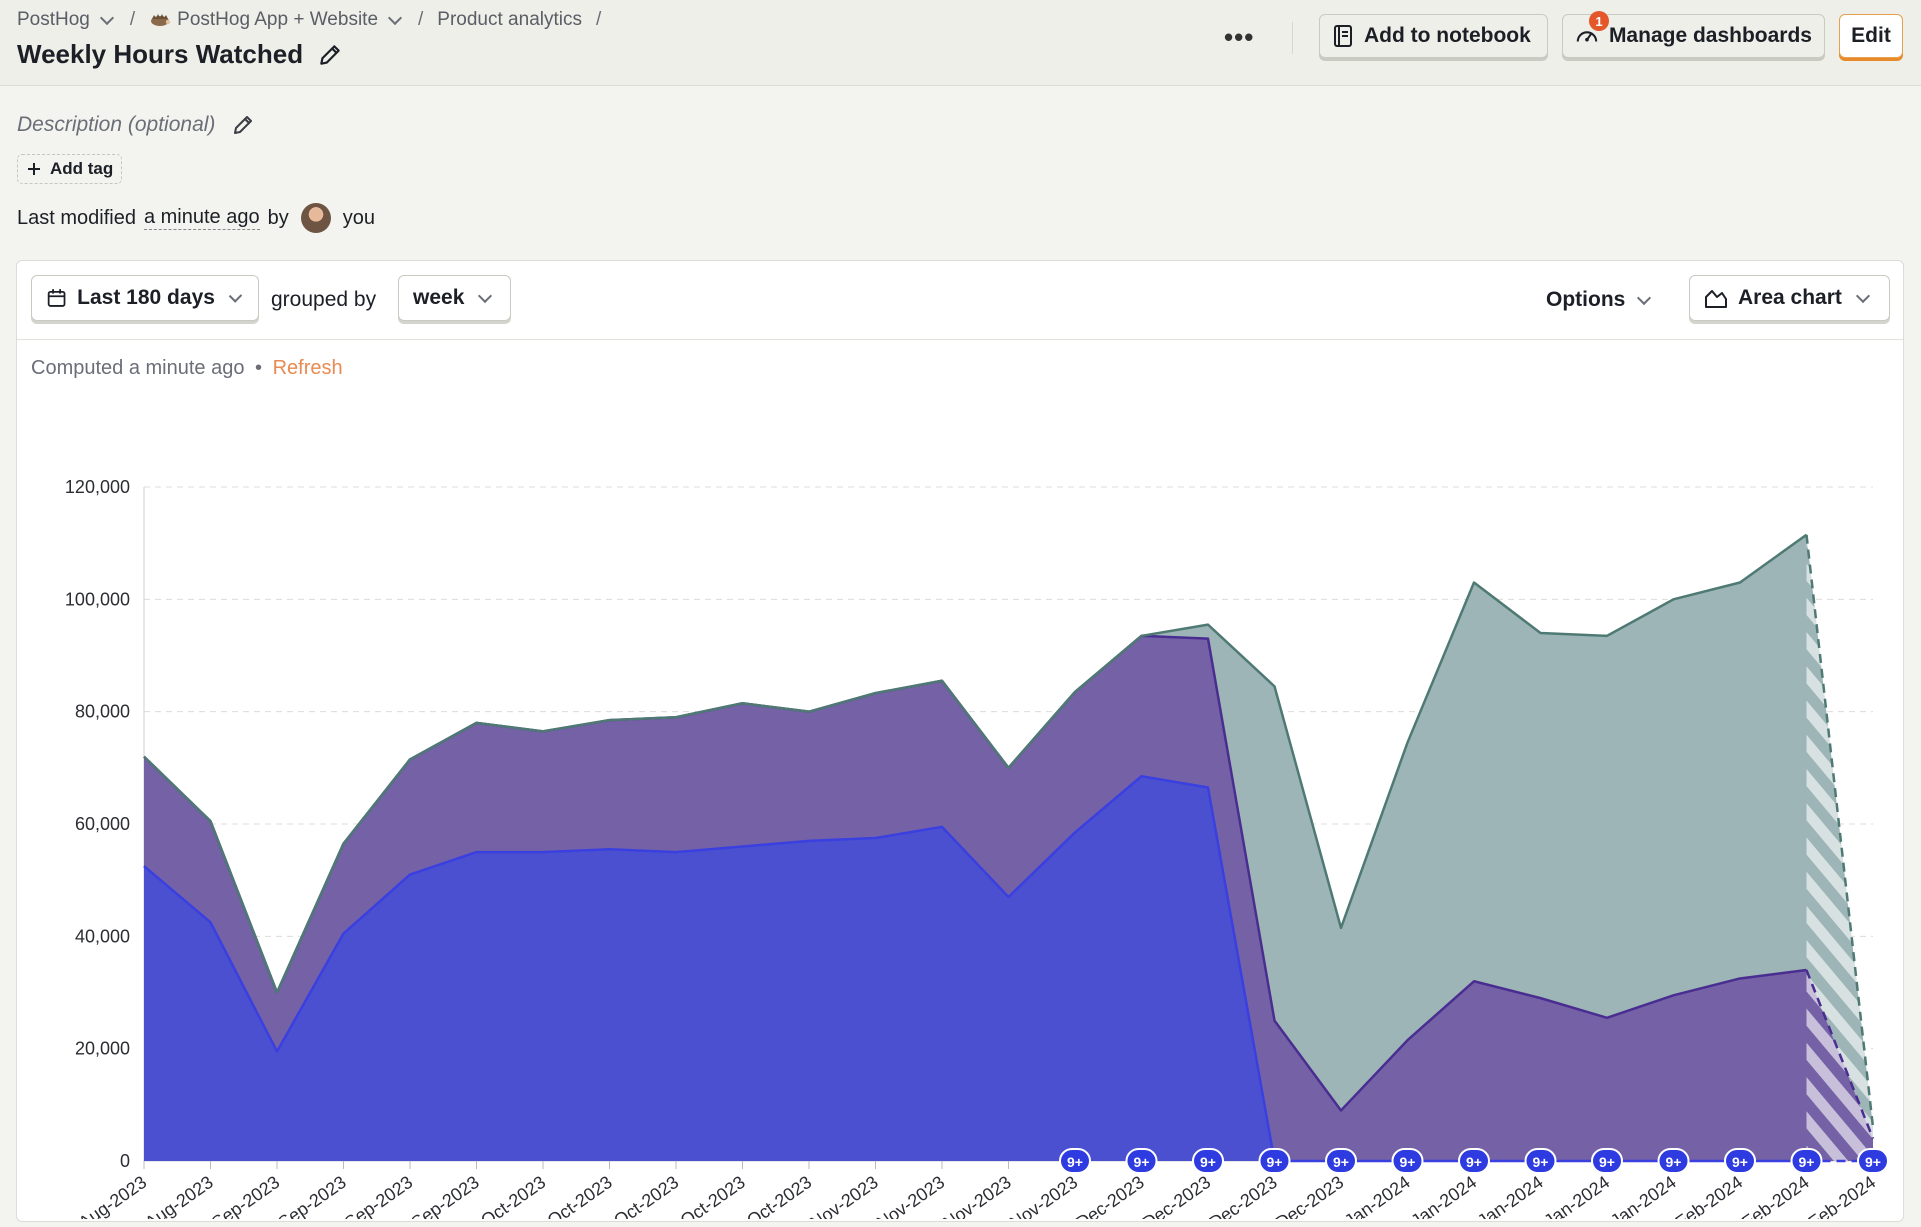  Describe the element at coordinates (1433, 36) in the screenshot. I see `add-to-notebook-button: Add to notebook` at that location.